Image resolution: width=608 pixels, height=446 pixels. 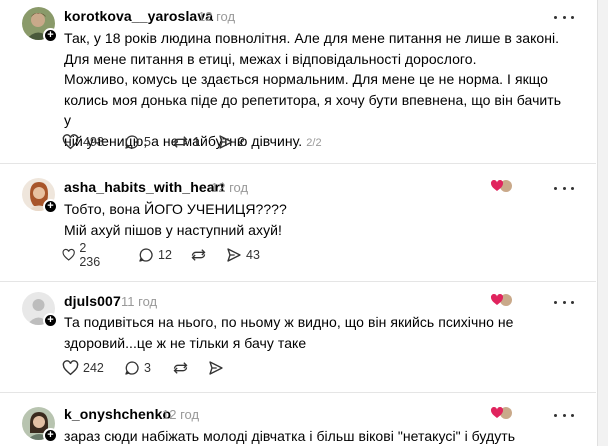 I want to click on reply-count: 3, so click(x=147, y=368).